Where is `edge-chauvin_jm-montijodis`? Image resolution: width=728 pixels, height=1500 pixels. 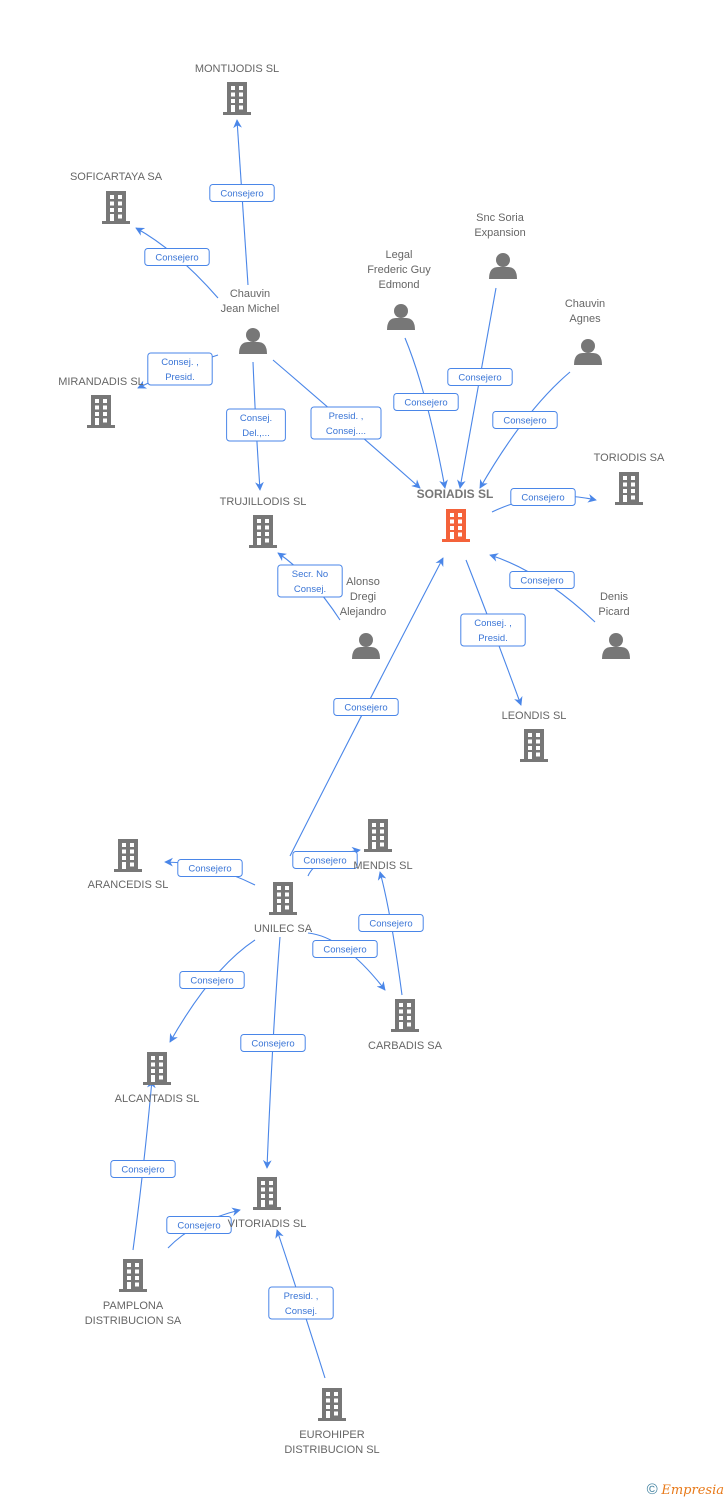
edge-chauvin_jm-montijodis is located at coordinates (241, 202).